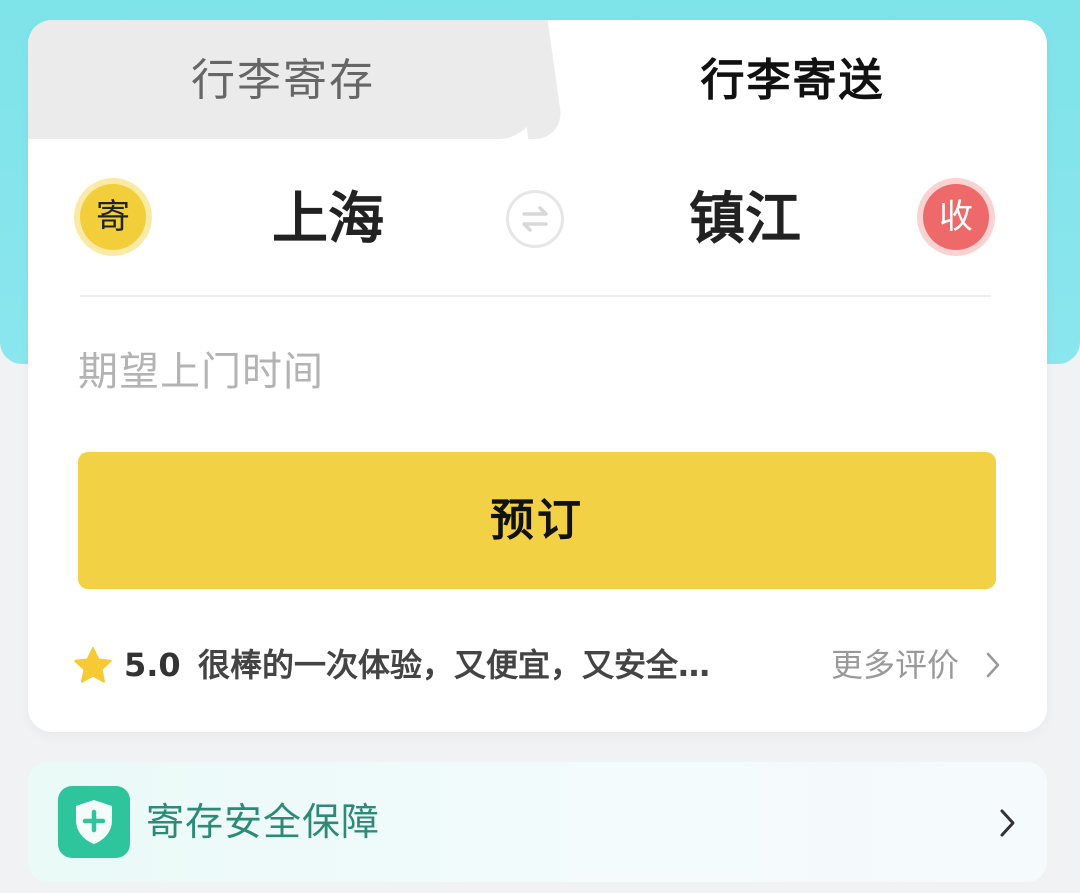 Image resolution: width=1080 pixels, height=893 pixels. Describe the element at coordinates (537, 520) in the screenshot. I see `book-button: 预订` at that location.